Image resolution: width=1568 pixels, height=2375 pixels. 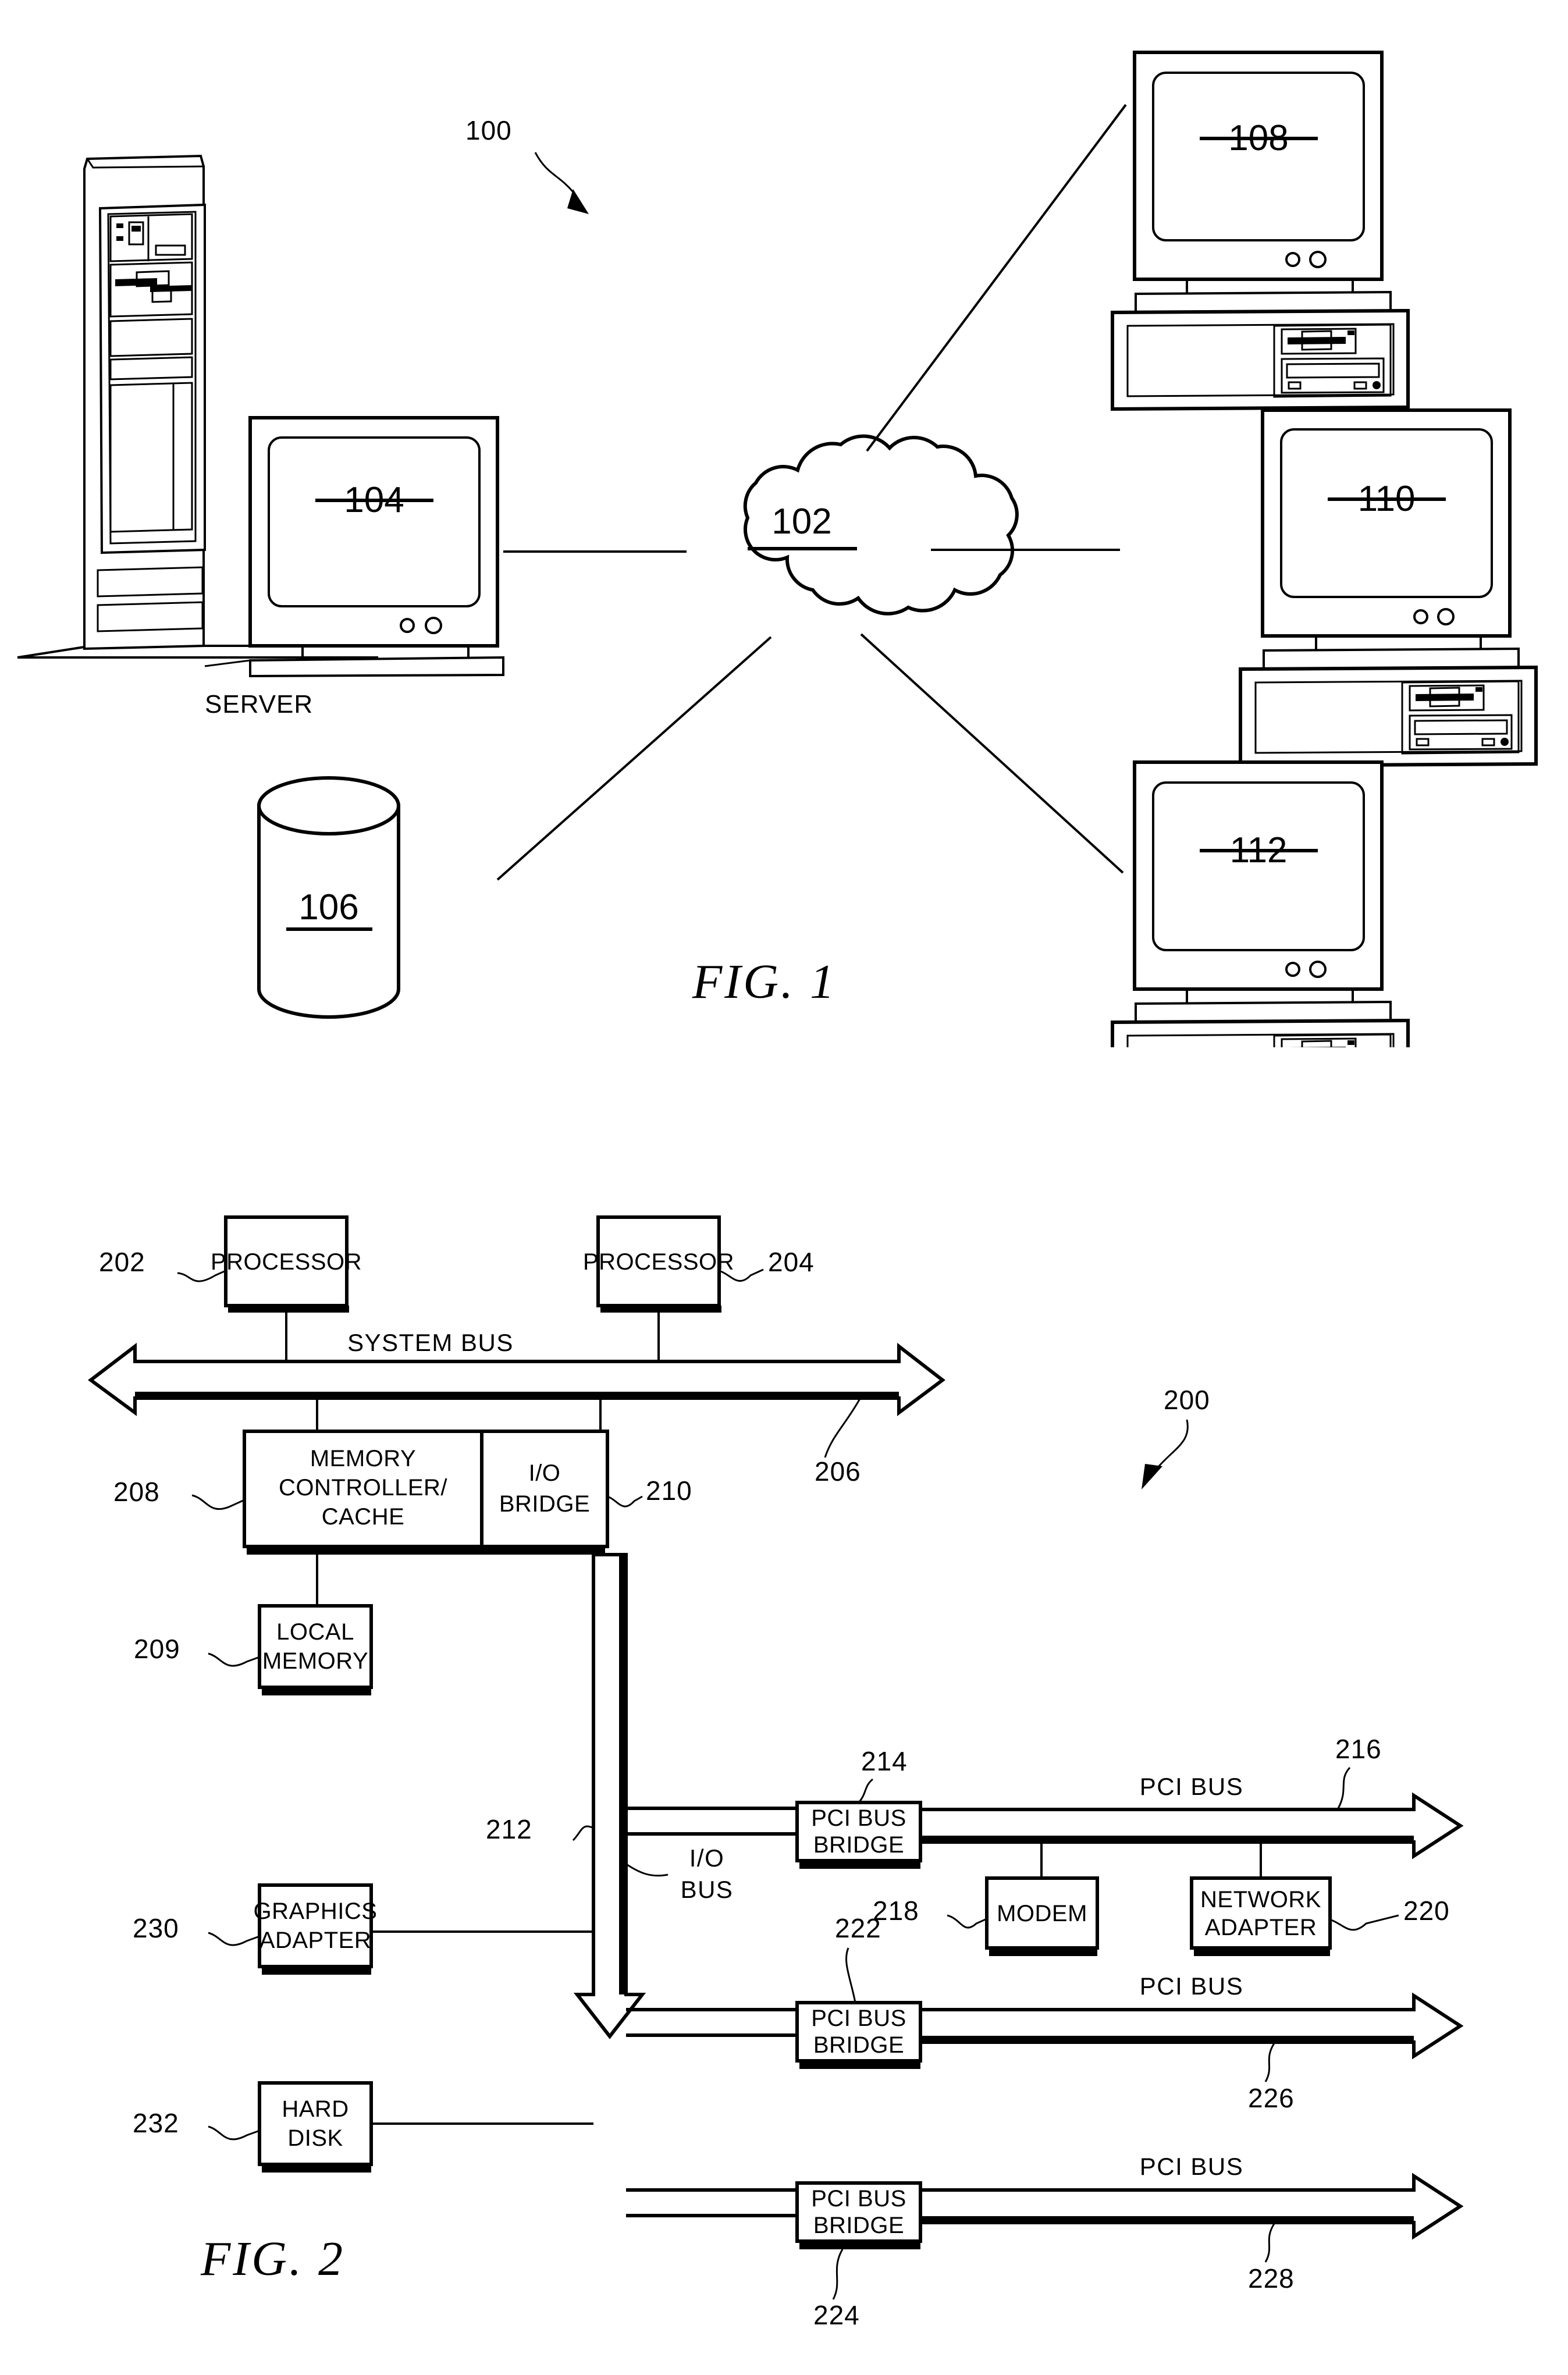 What do you see at coordinates (316, 1911) in the screenshot?
I see `graphics-adapter-line1: GRAPHICS` at bounding box center [316, 1911].